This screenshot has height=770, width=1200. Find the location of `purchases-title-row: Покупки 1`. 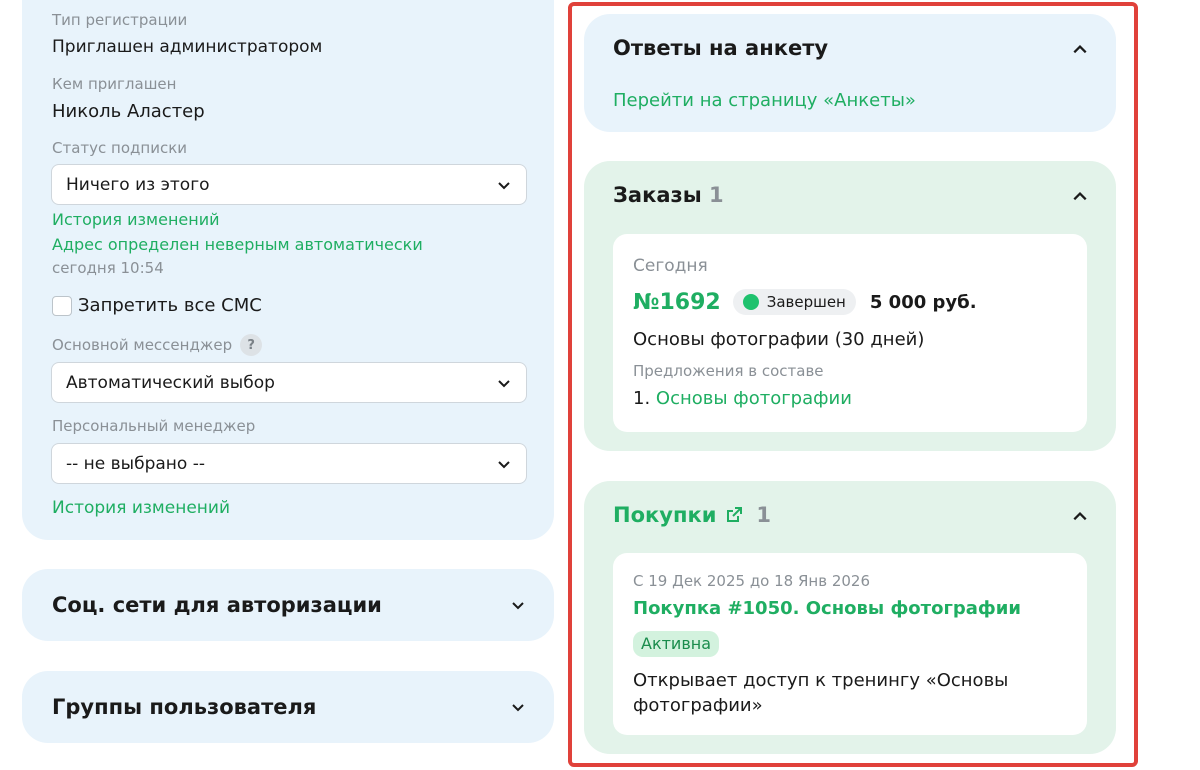

purchases-title-row: Покупки 1 is located at coordinates (692, 515).